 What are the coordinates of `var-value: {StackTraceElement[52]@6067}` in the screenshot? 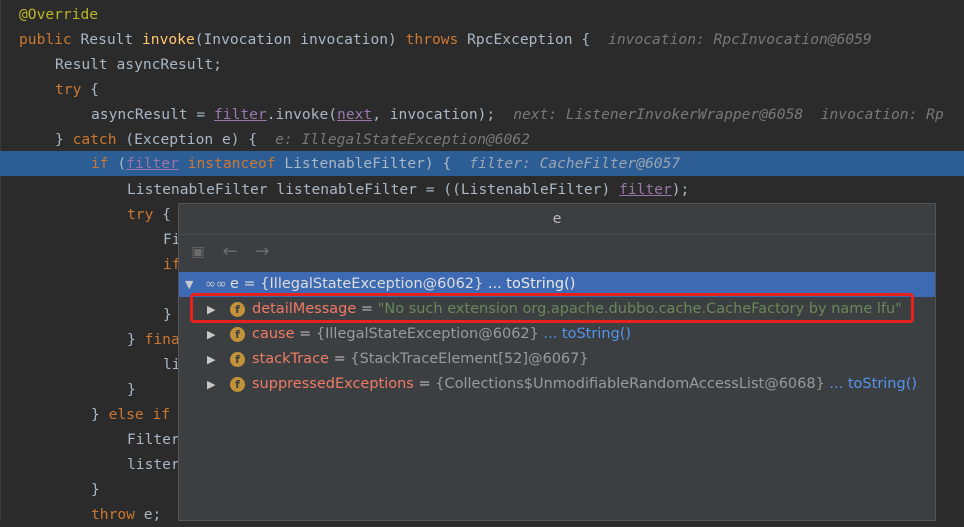 It's located at (469, 359).